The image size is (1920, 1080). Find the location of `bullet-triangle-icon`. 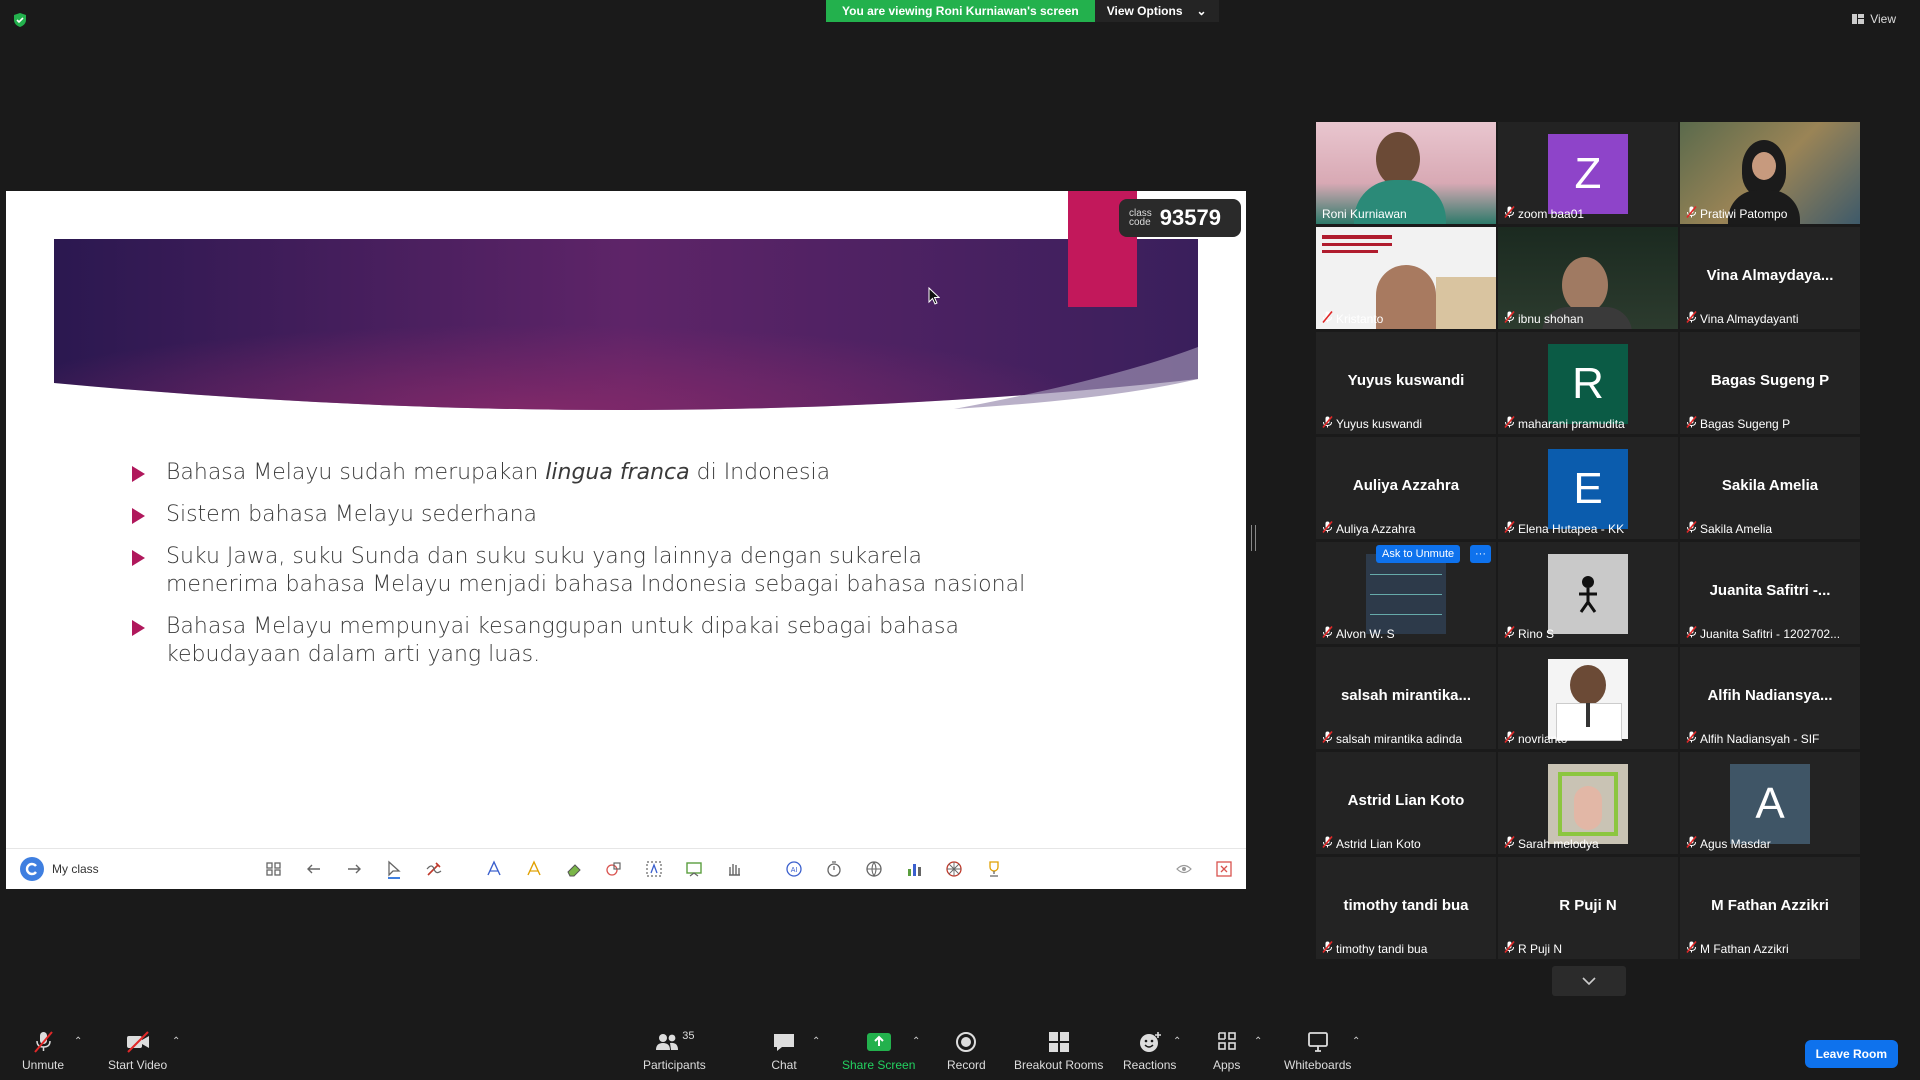

bullet-triangle-icon is located at coordinates (138, 628).